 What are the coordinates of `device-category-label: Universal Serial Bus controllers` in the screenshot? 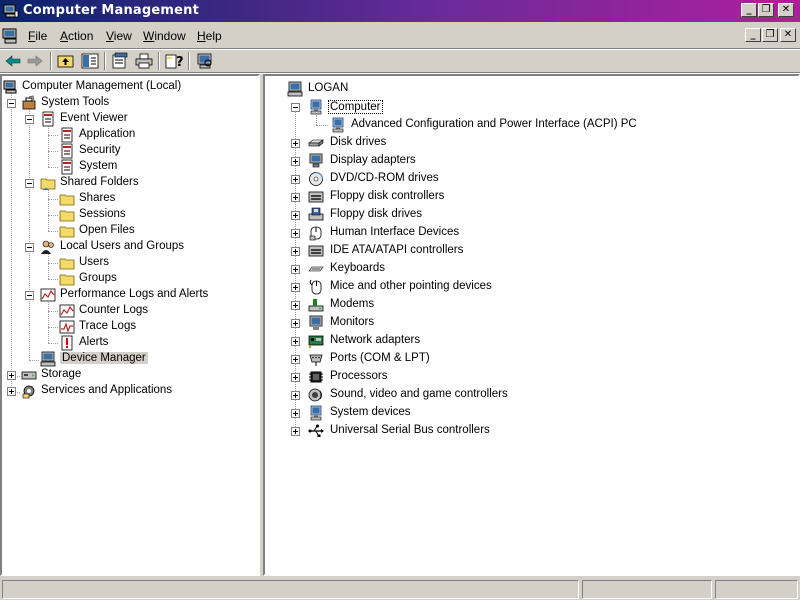 It's located at (410, 430).